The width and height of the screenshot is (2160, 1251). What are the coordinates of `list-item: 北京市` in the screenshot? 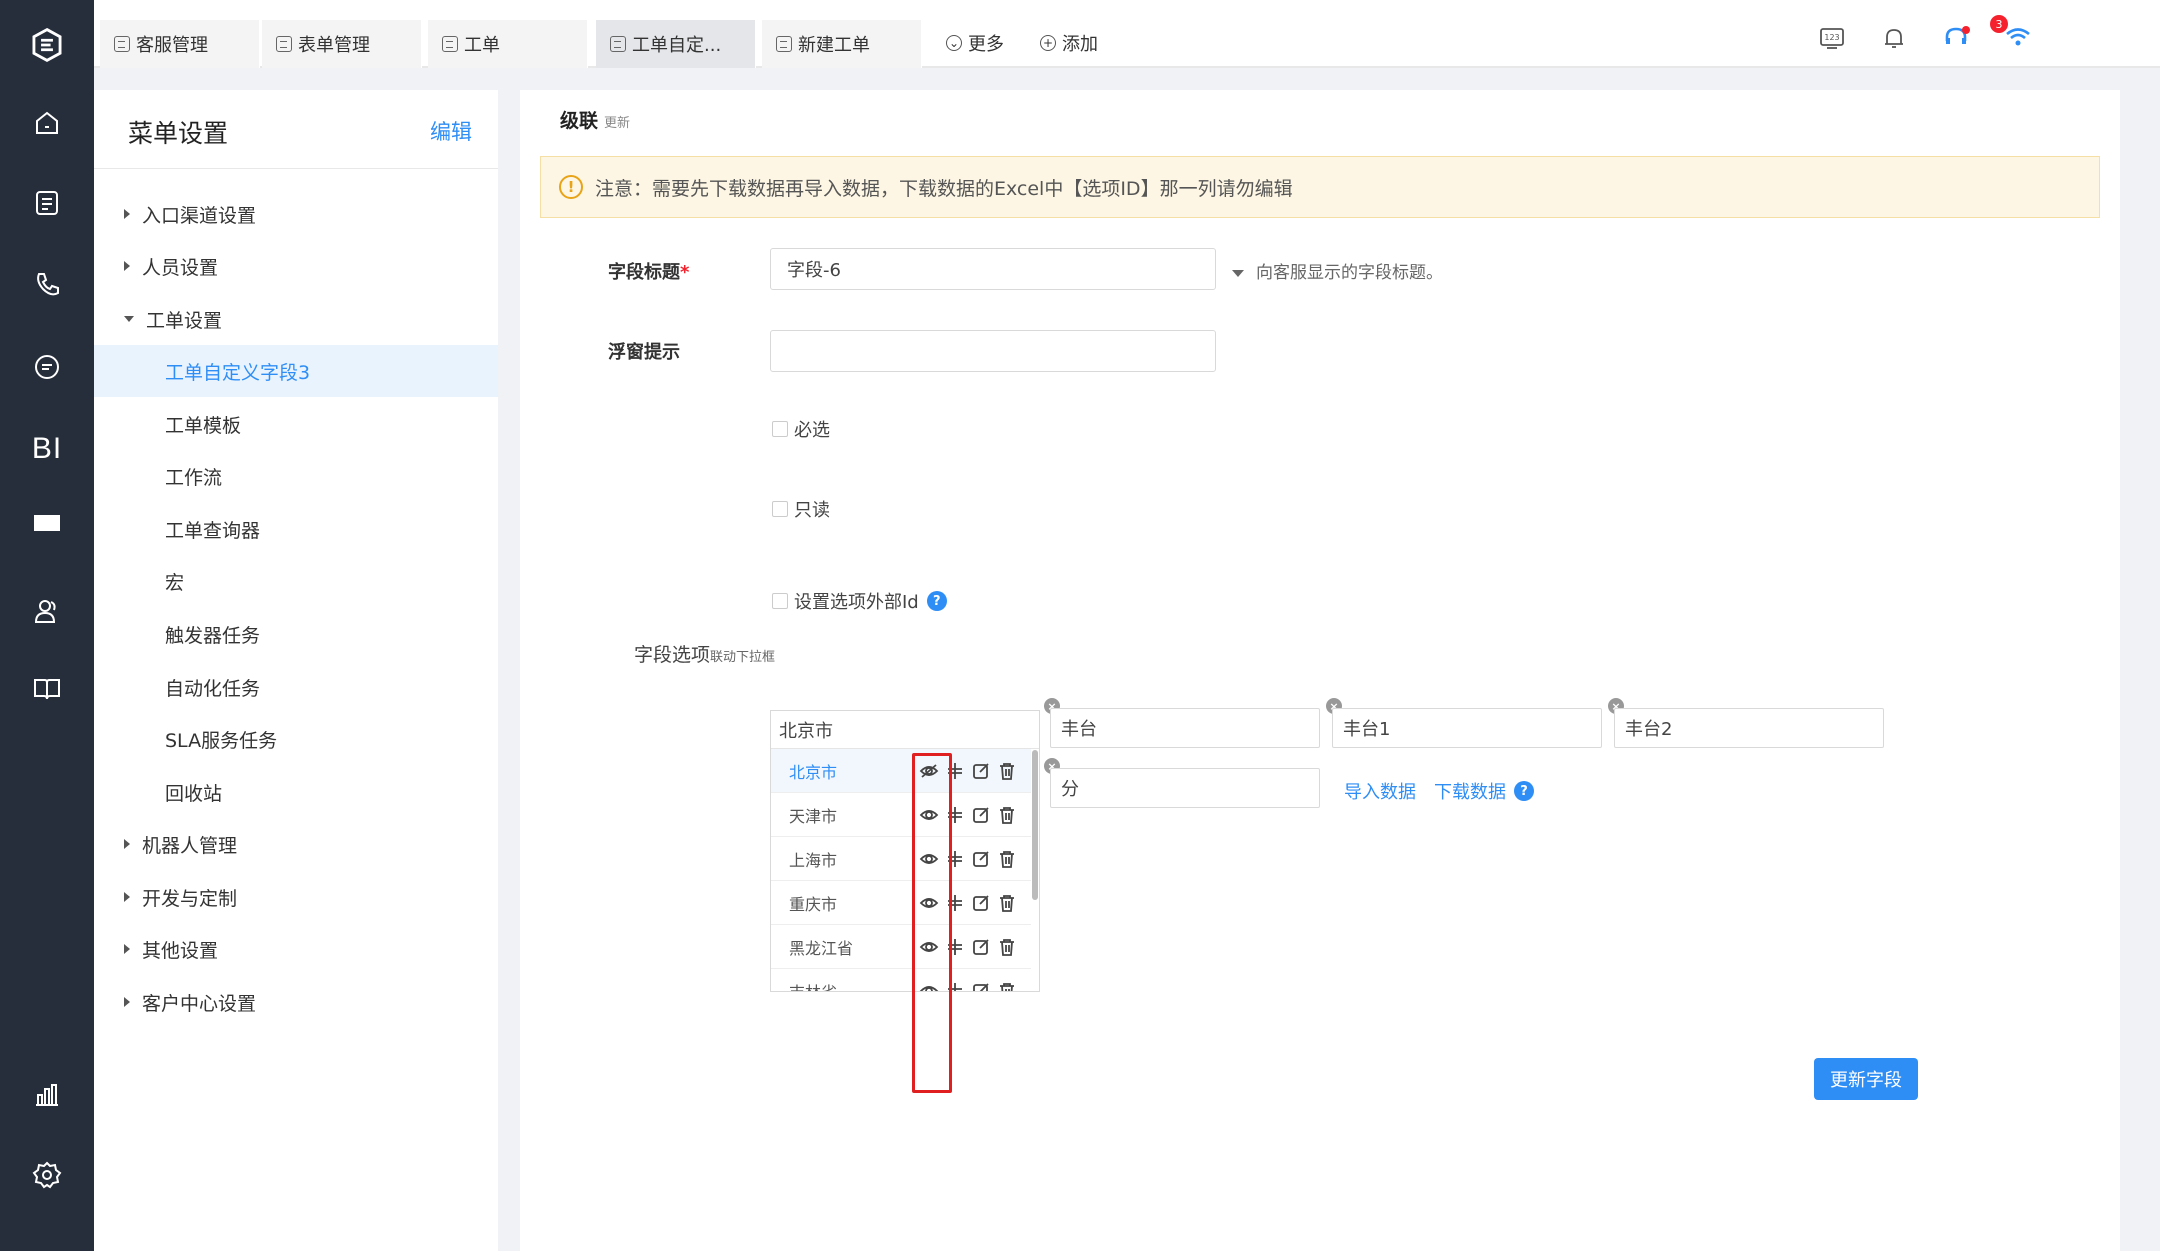 It's located at (901, 771).